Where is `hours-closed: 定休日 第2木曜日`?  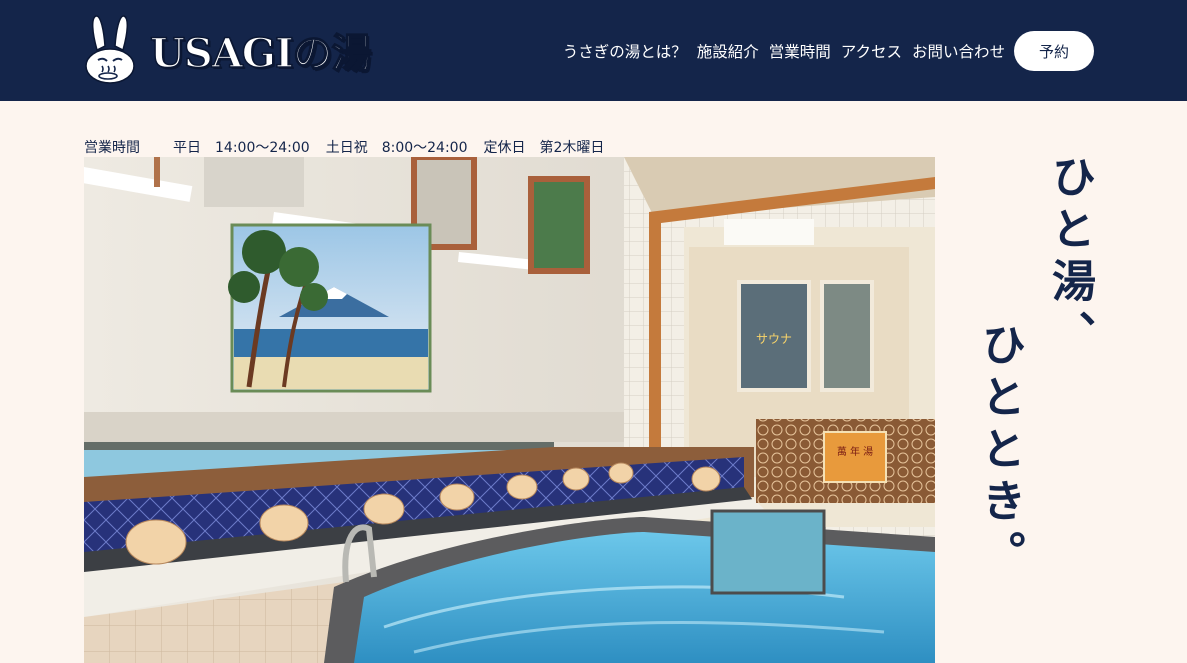 hours-closed: 定休日 第2木曜日 is located at coordinates (544, 148).